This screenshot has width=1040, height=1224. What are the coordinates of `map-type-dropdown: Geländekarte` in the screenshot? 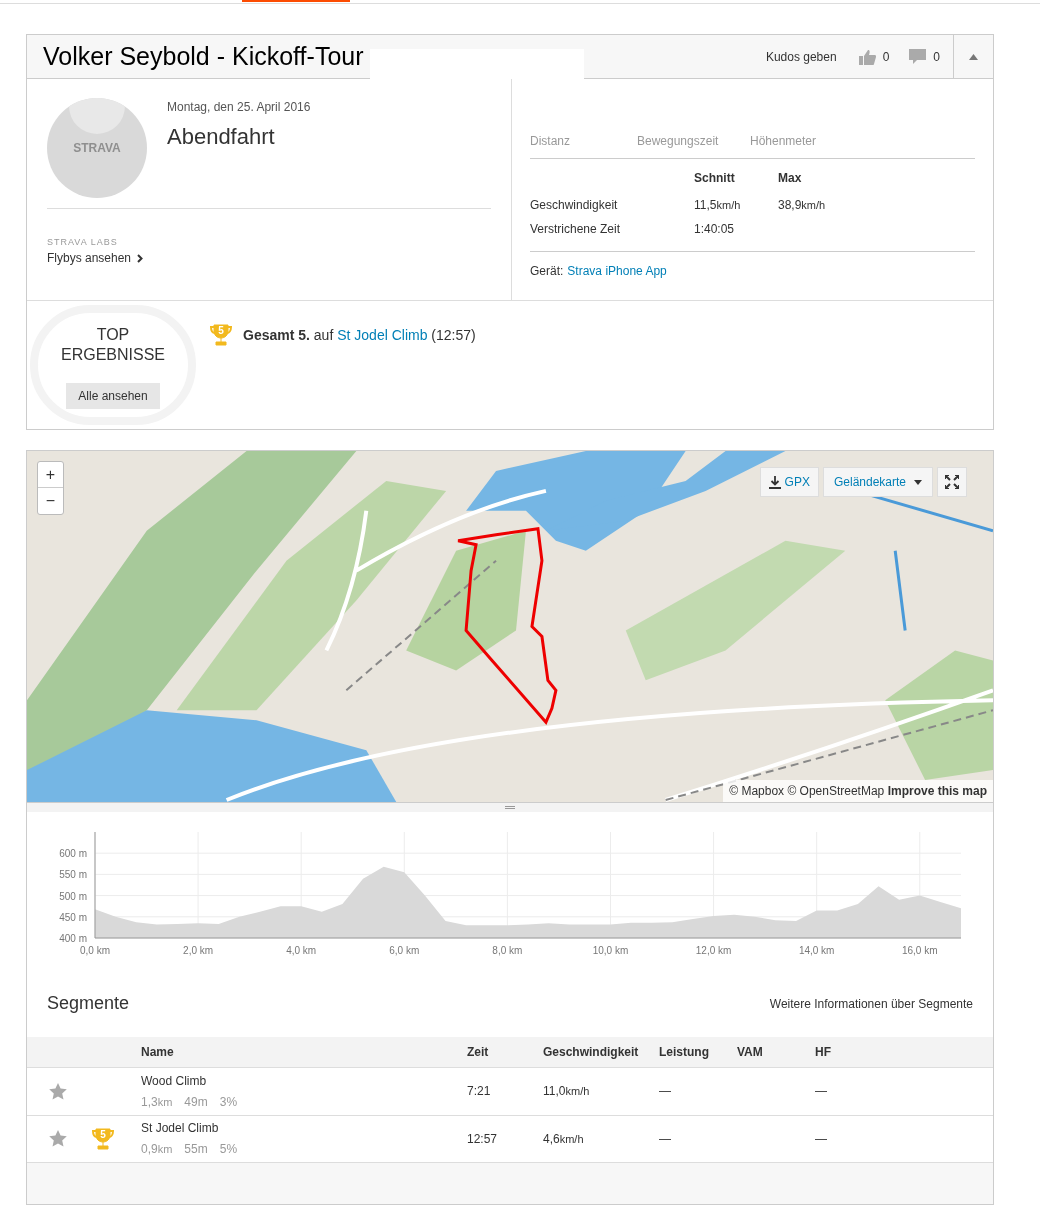 It's located at (877, 482).